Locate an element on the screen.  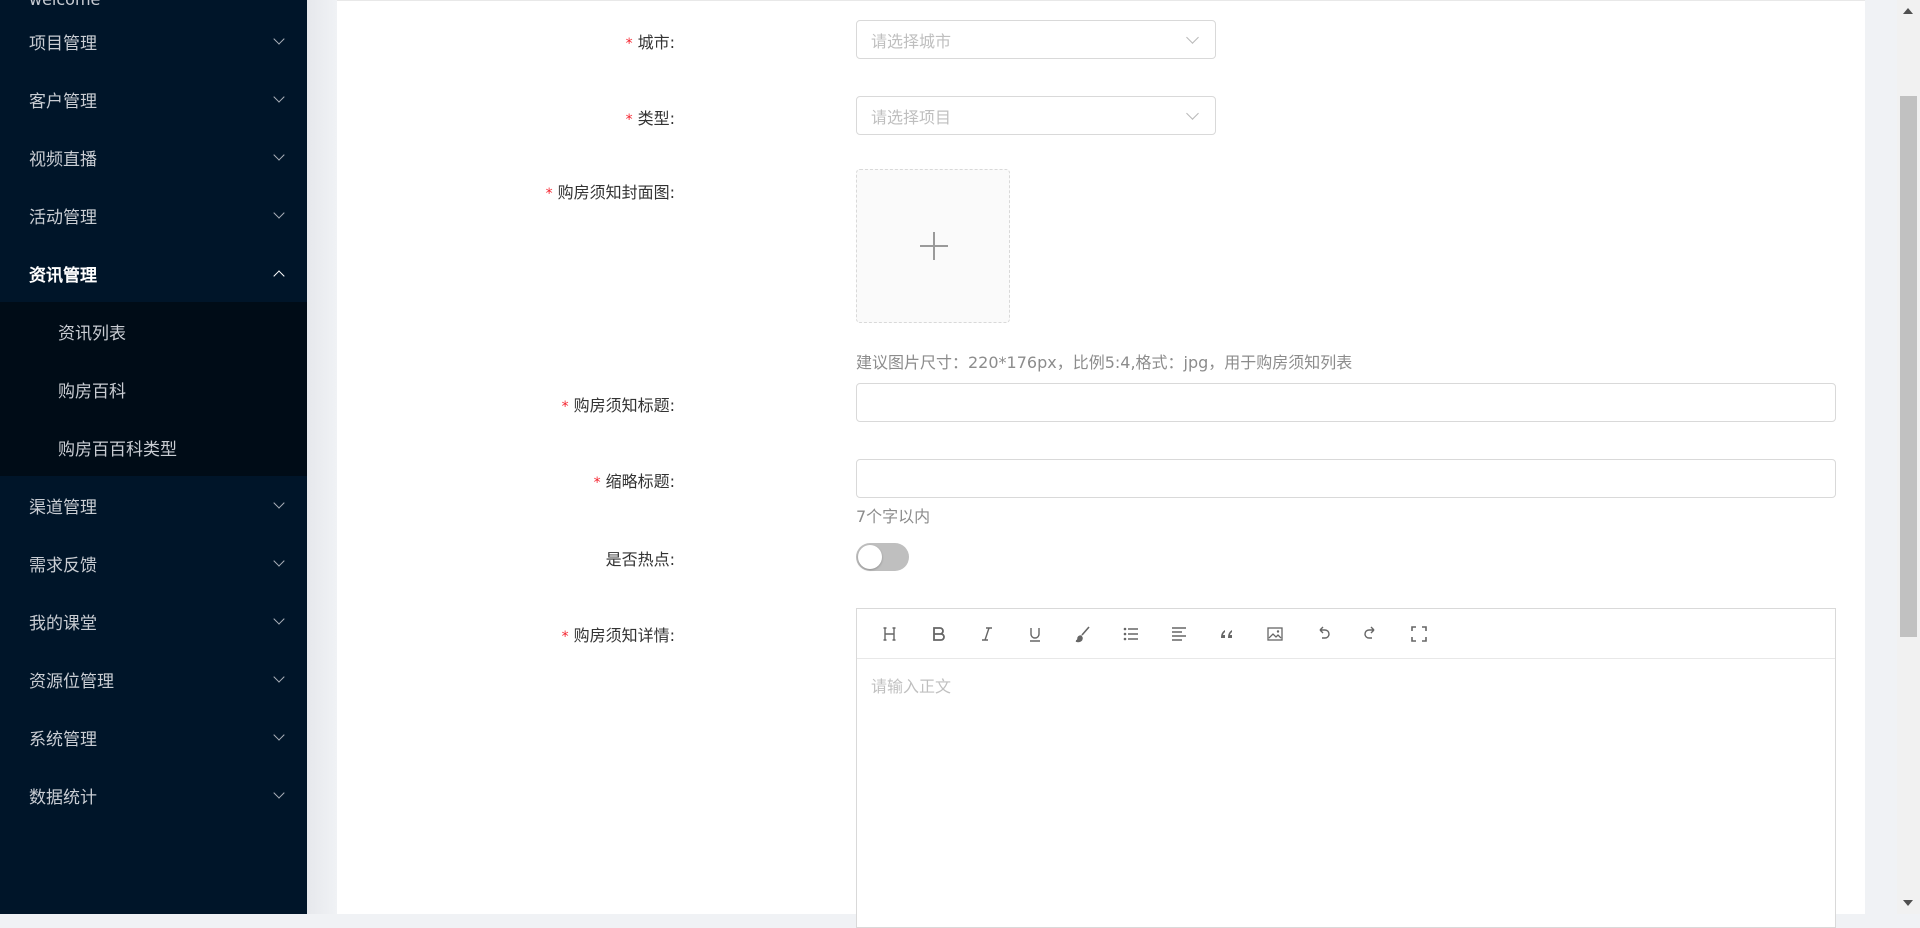
sidebar-submenu-news: 资讯列表 购房百科 购房百百科类型 is located at coordinates (153, 389).